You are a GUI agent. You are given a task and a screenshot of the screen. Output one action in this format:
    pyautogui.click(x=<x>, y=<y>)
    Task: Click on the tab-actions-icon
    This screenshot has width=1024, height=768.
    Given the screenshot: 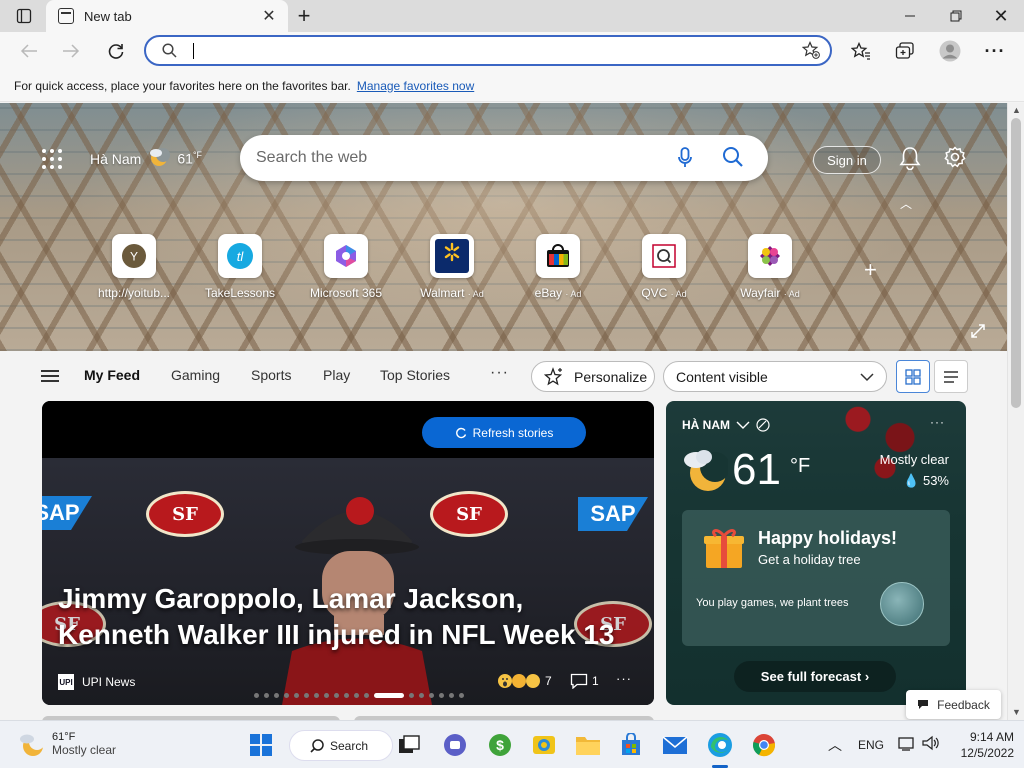 What is the action you would take?
    pyautogui.click(x=24, y=16)
    